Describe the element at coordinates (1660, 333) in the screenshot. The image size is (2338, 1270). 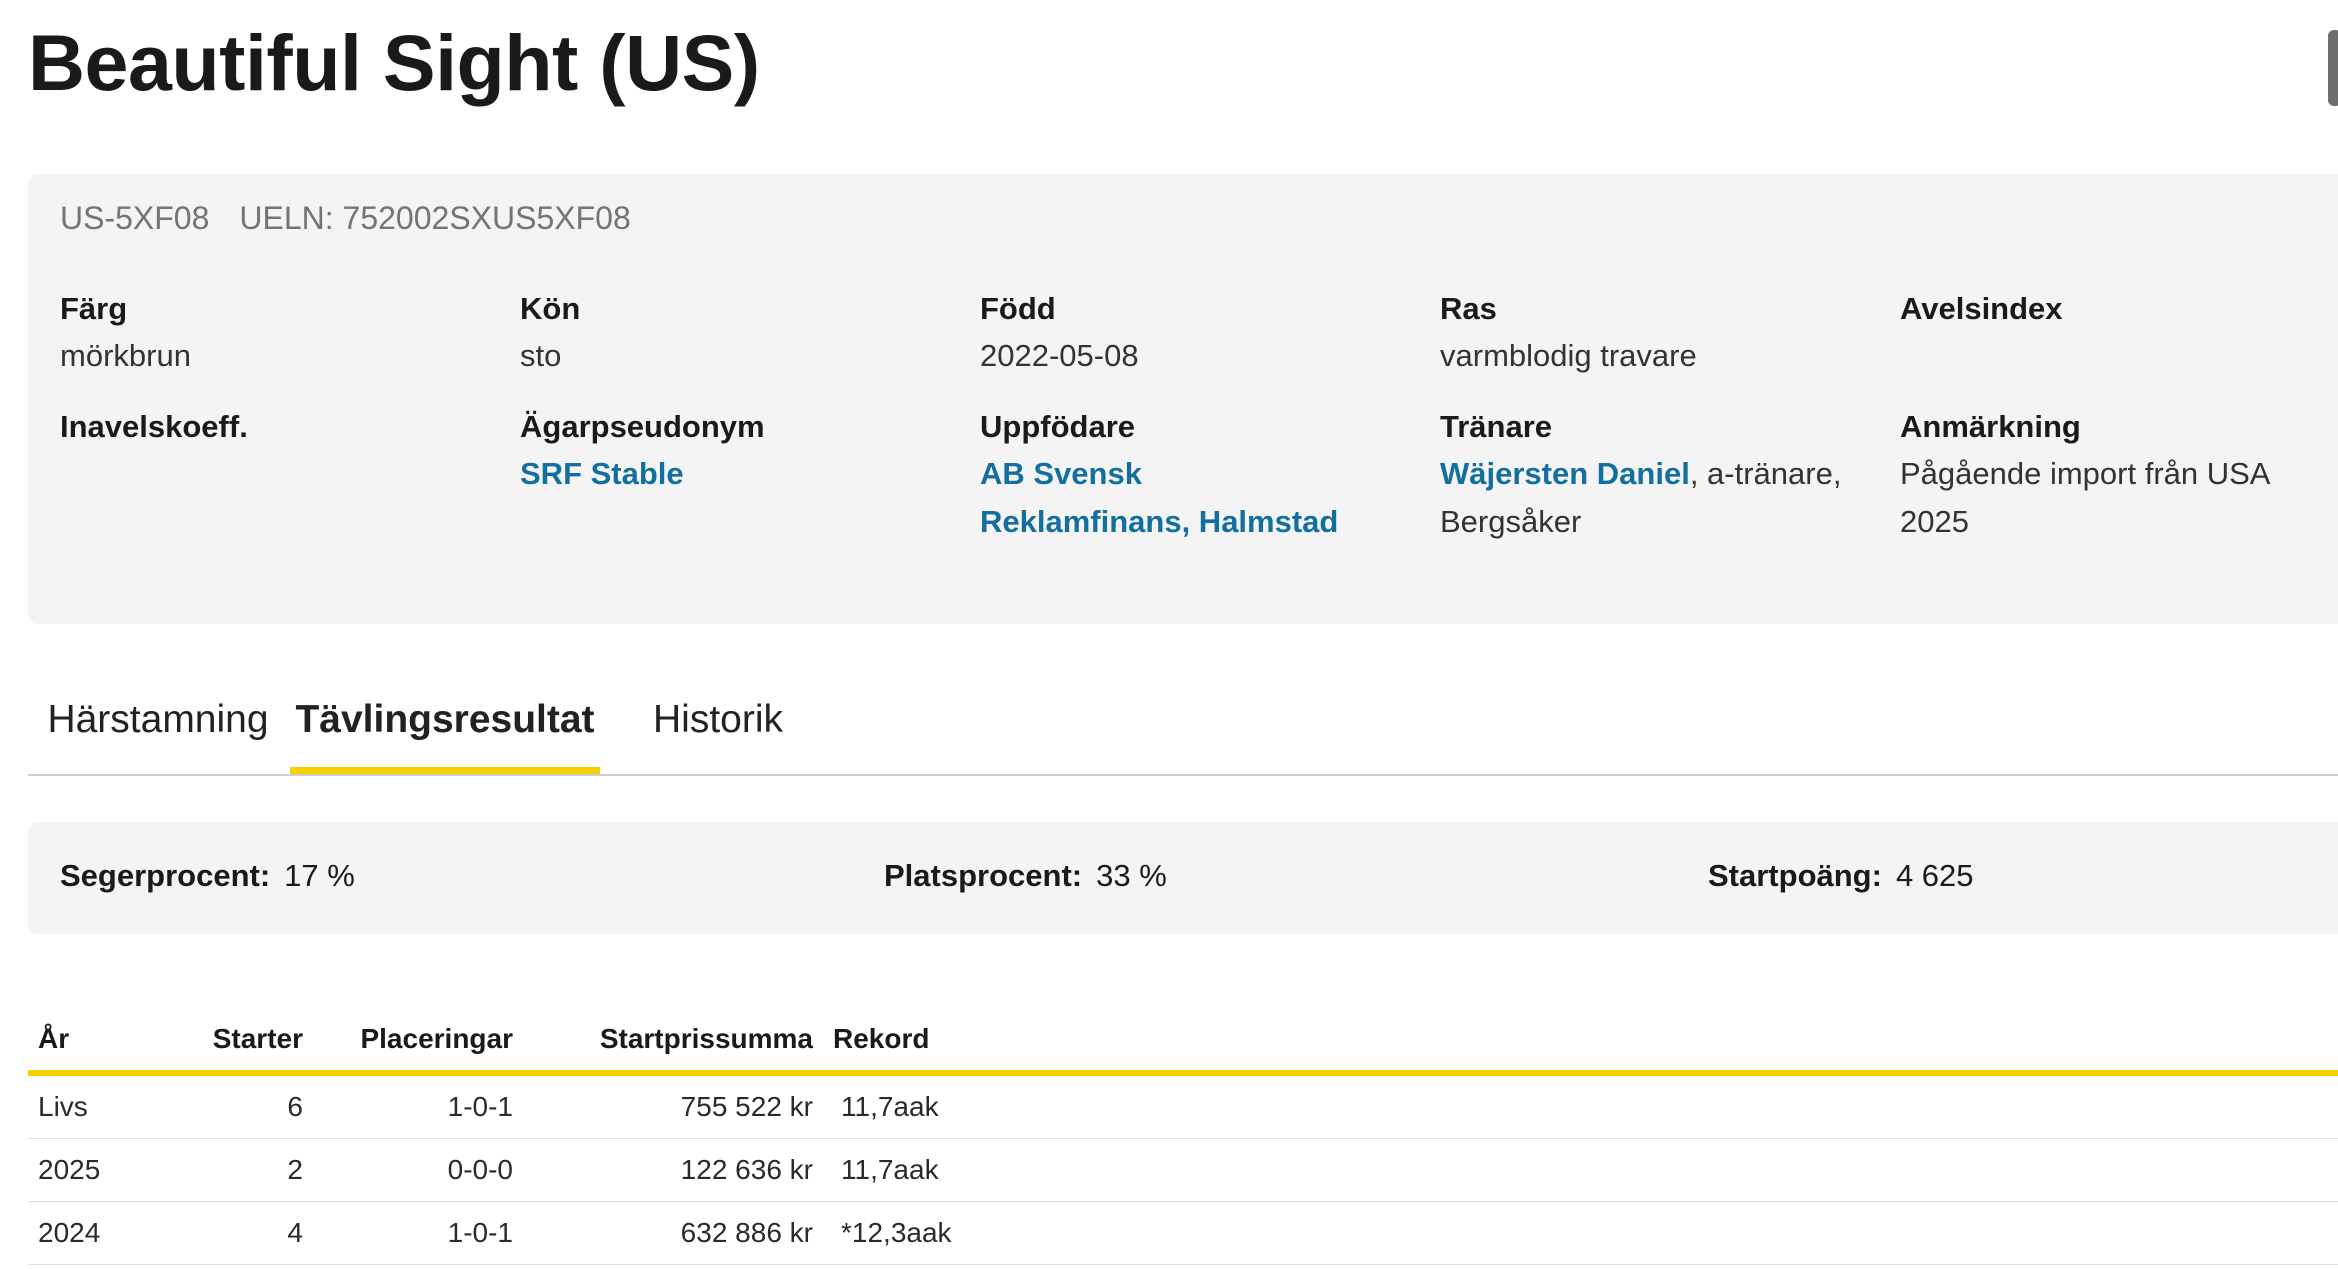
I see `field-ras: Ras varmblodig travare` at that location.